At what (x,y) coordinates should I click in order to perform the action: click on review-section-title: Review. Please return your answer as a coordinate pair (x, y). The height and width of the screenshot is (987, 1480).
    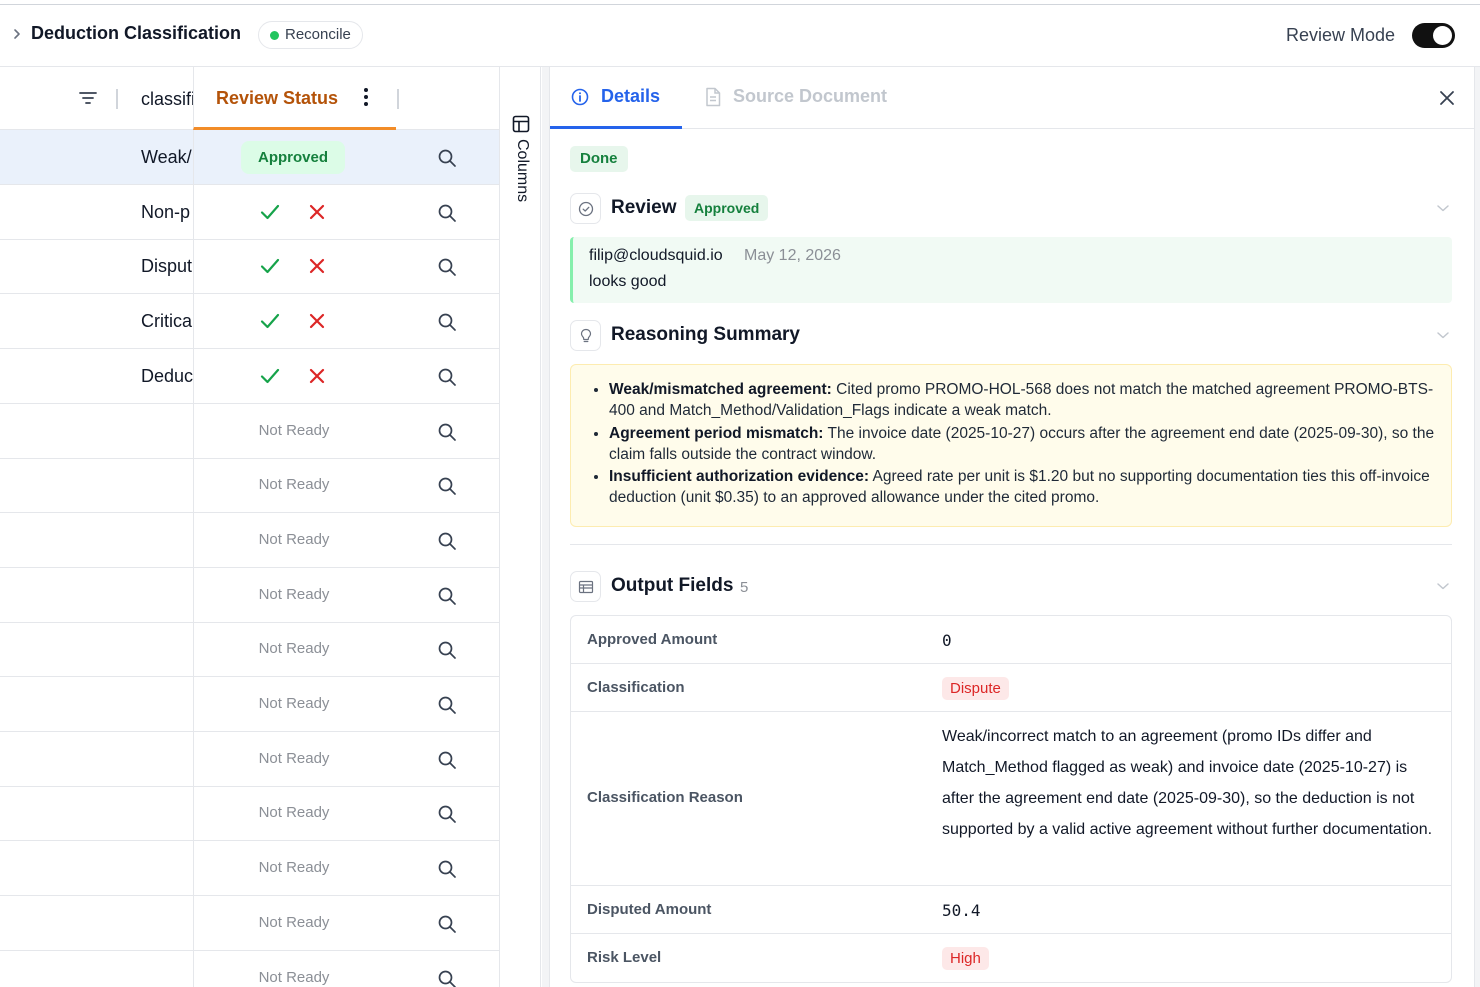
    Looking at the image, I should click on (643, 208).